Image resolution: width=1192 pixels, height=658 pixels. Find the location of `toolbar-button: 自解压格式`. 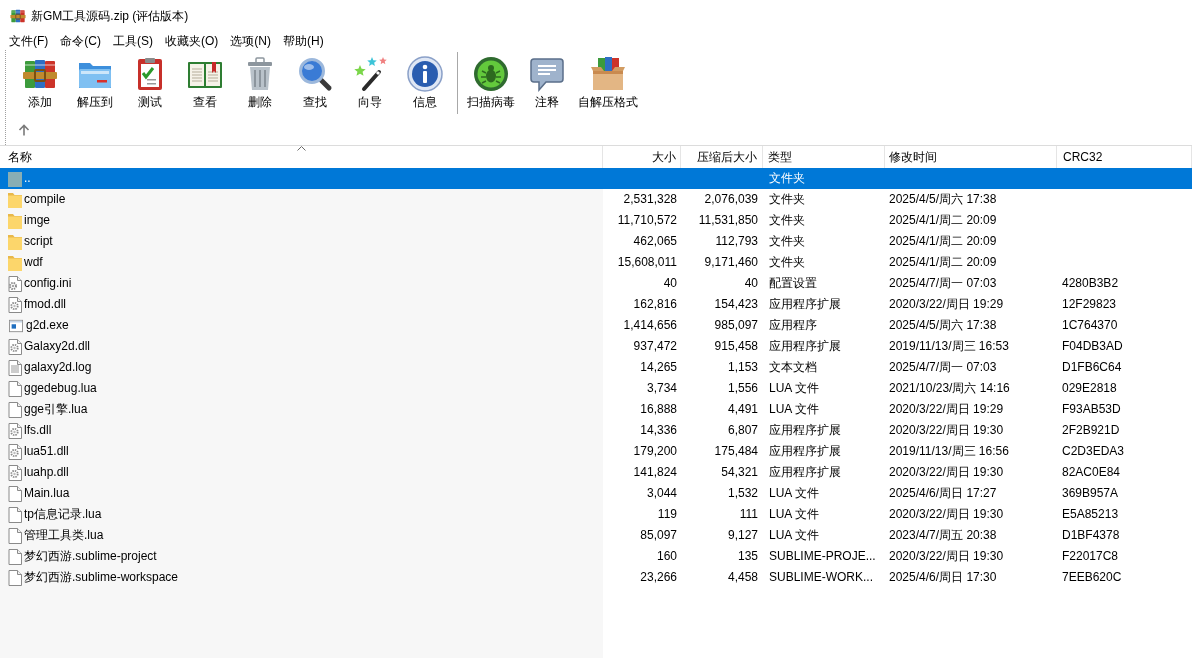

toolbar-button: 自解压格式 is located at coordinates (608, 81).